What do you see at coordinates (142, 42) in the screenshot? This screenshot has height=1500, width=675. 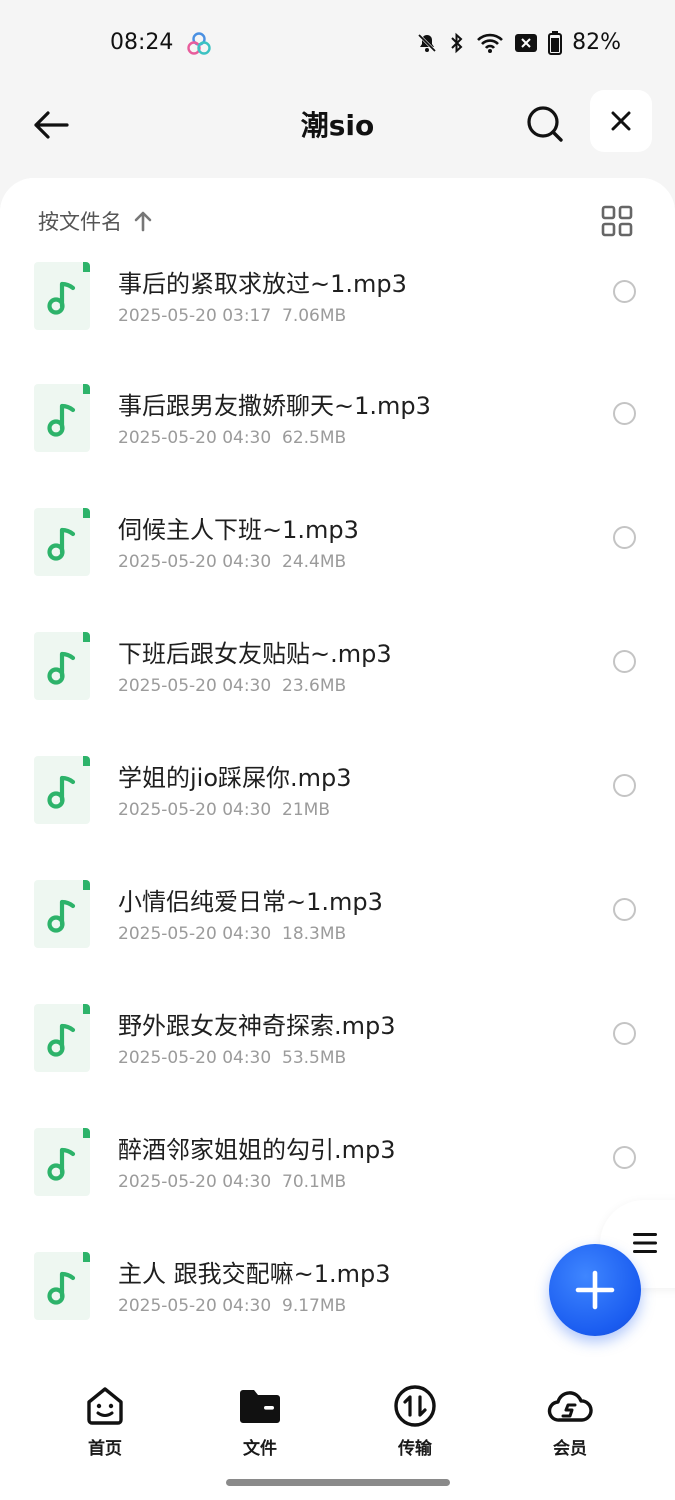 I see `status-time: 08:24` at bounding box center [142, 42].